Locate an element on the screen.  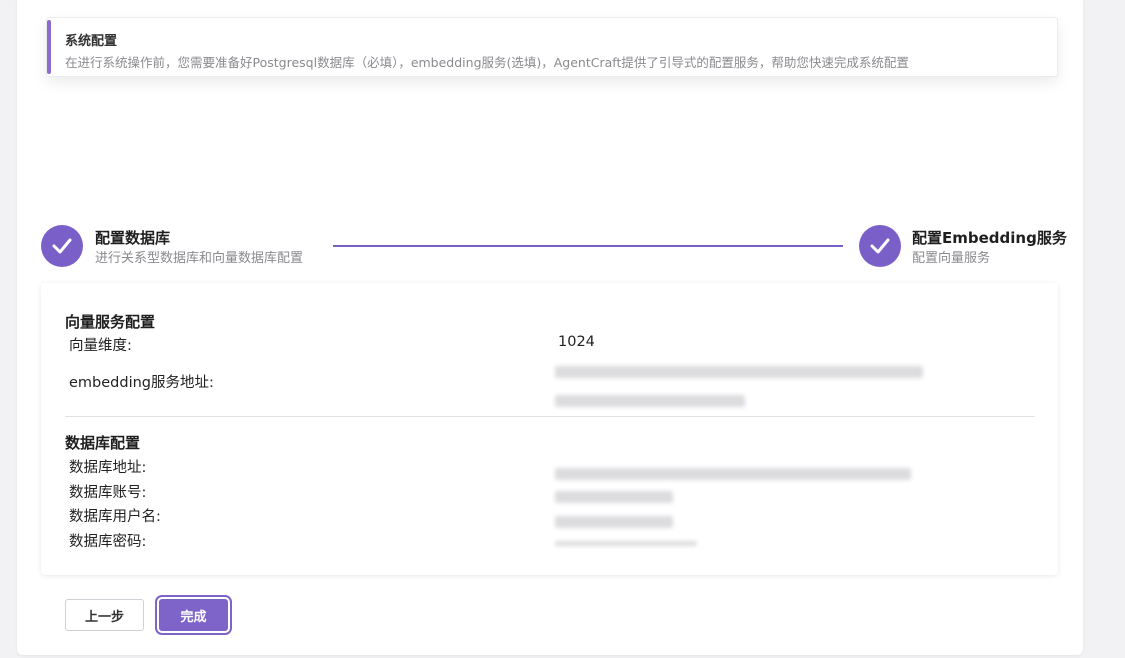
db-password-label: 数据库密码: is located at coordinates (108, 542).